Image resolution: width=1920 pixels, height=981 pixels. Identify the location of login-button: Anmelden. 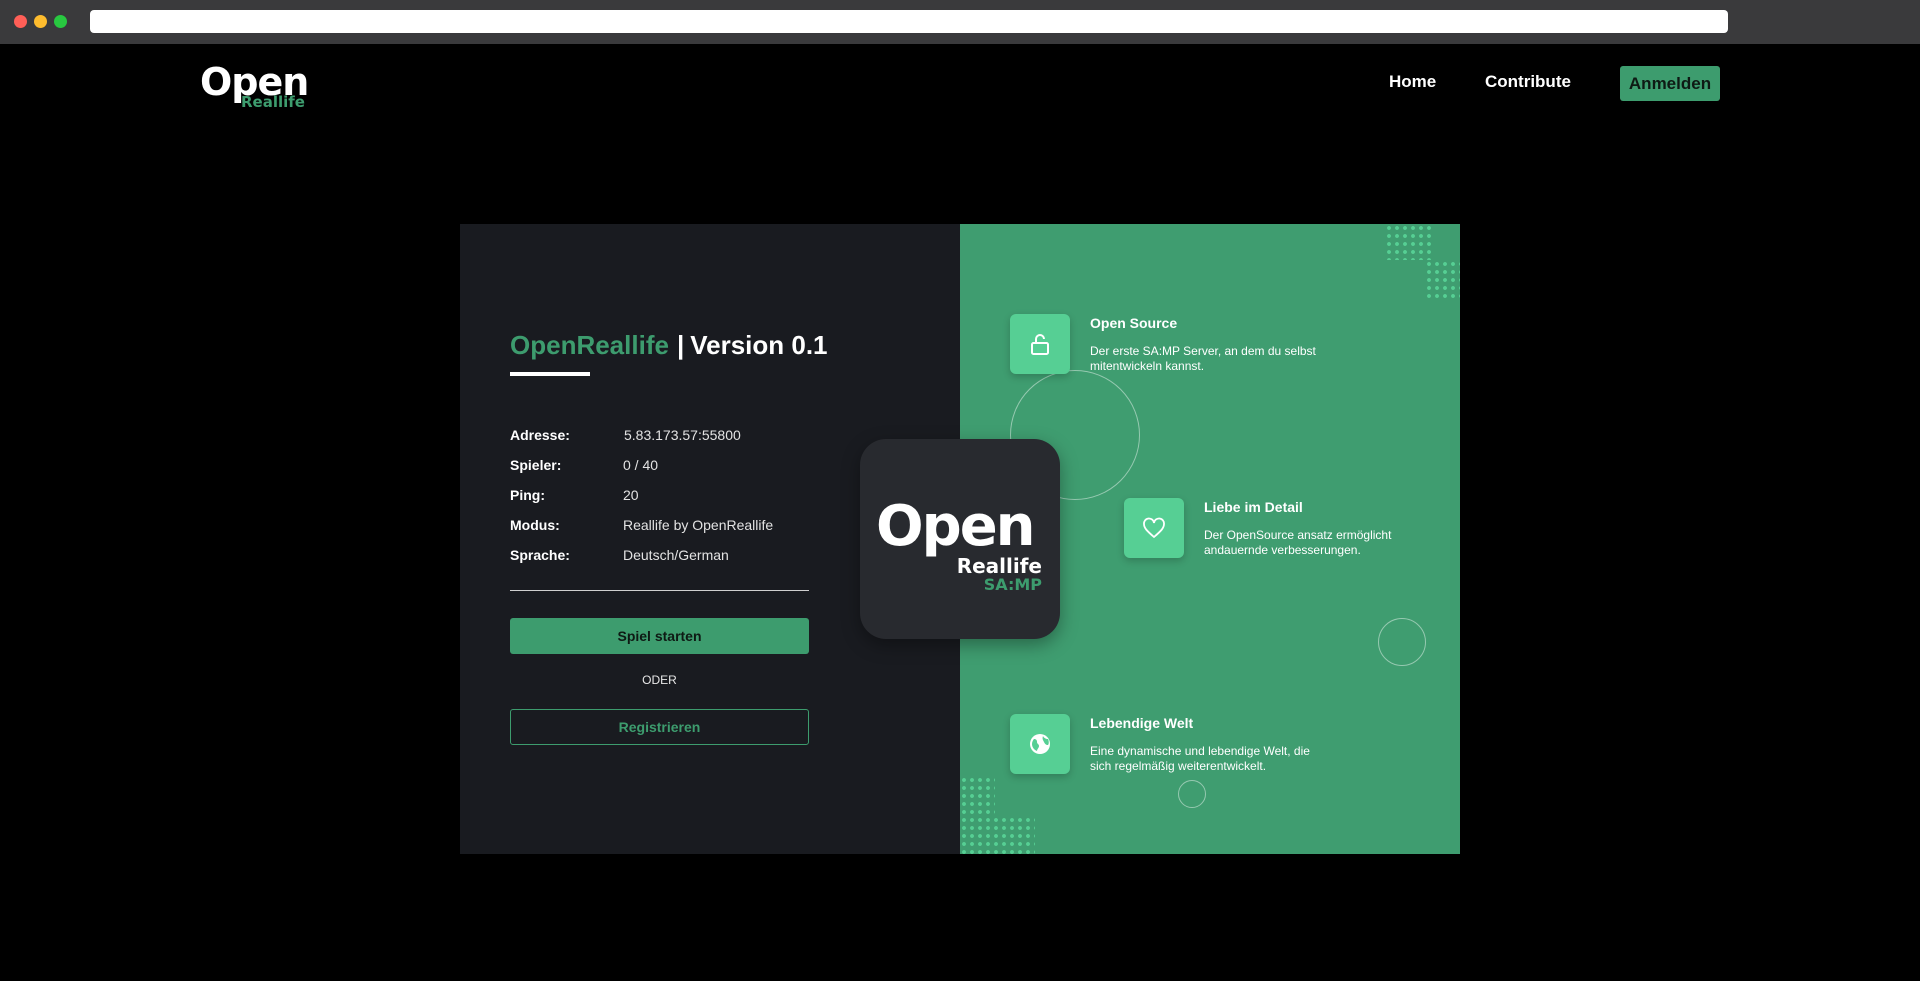
(1670, 83).